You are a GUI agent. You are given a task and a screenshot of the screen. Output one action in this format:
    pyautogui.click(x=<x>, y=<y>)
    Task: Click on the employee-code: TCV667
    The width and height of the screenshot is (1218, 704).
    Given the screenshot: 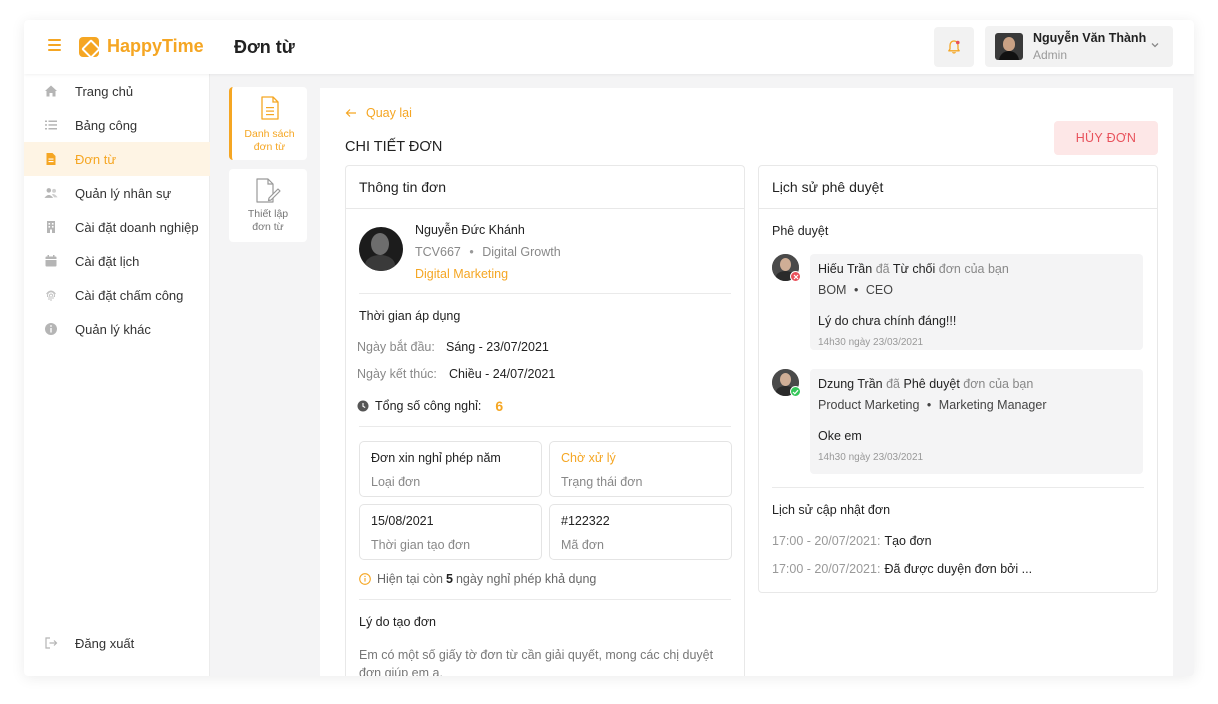 What is the action you would take?
    pyautogui.click(x=438, y=252)
    